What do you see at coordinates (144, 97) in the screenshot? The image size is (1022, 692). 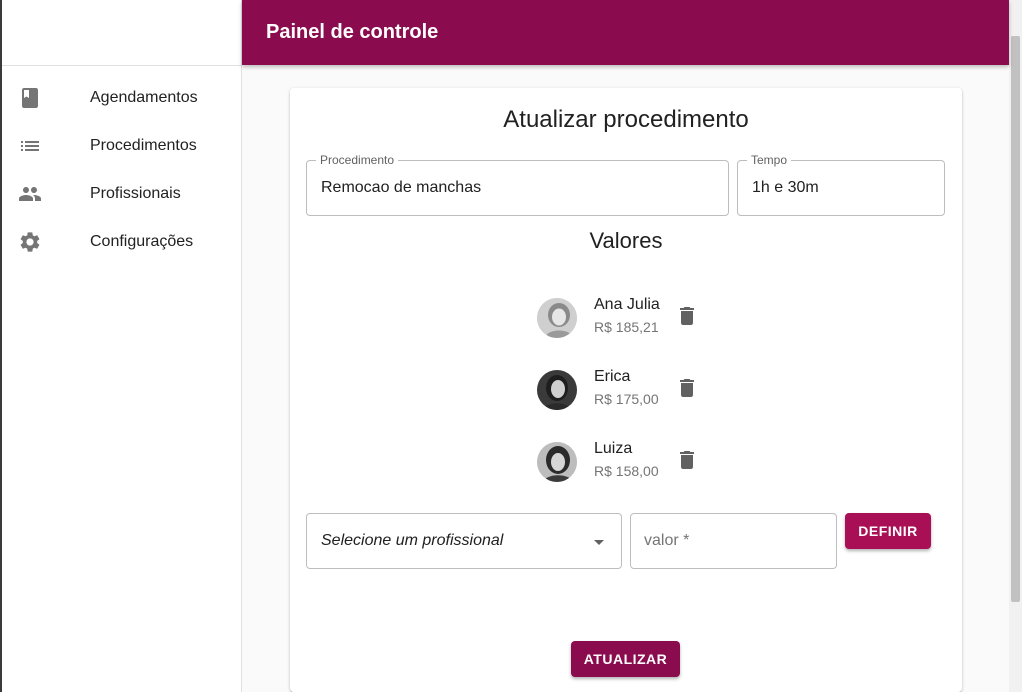 I see `sidebar-item-label: Agendamentos` at bounding box center [144, 97].